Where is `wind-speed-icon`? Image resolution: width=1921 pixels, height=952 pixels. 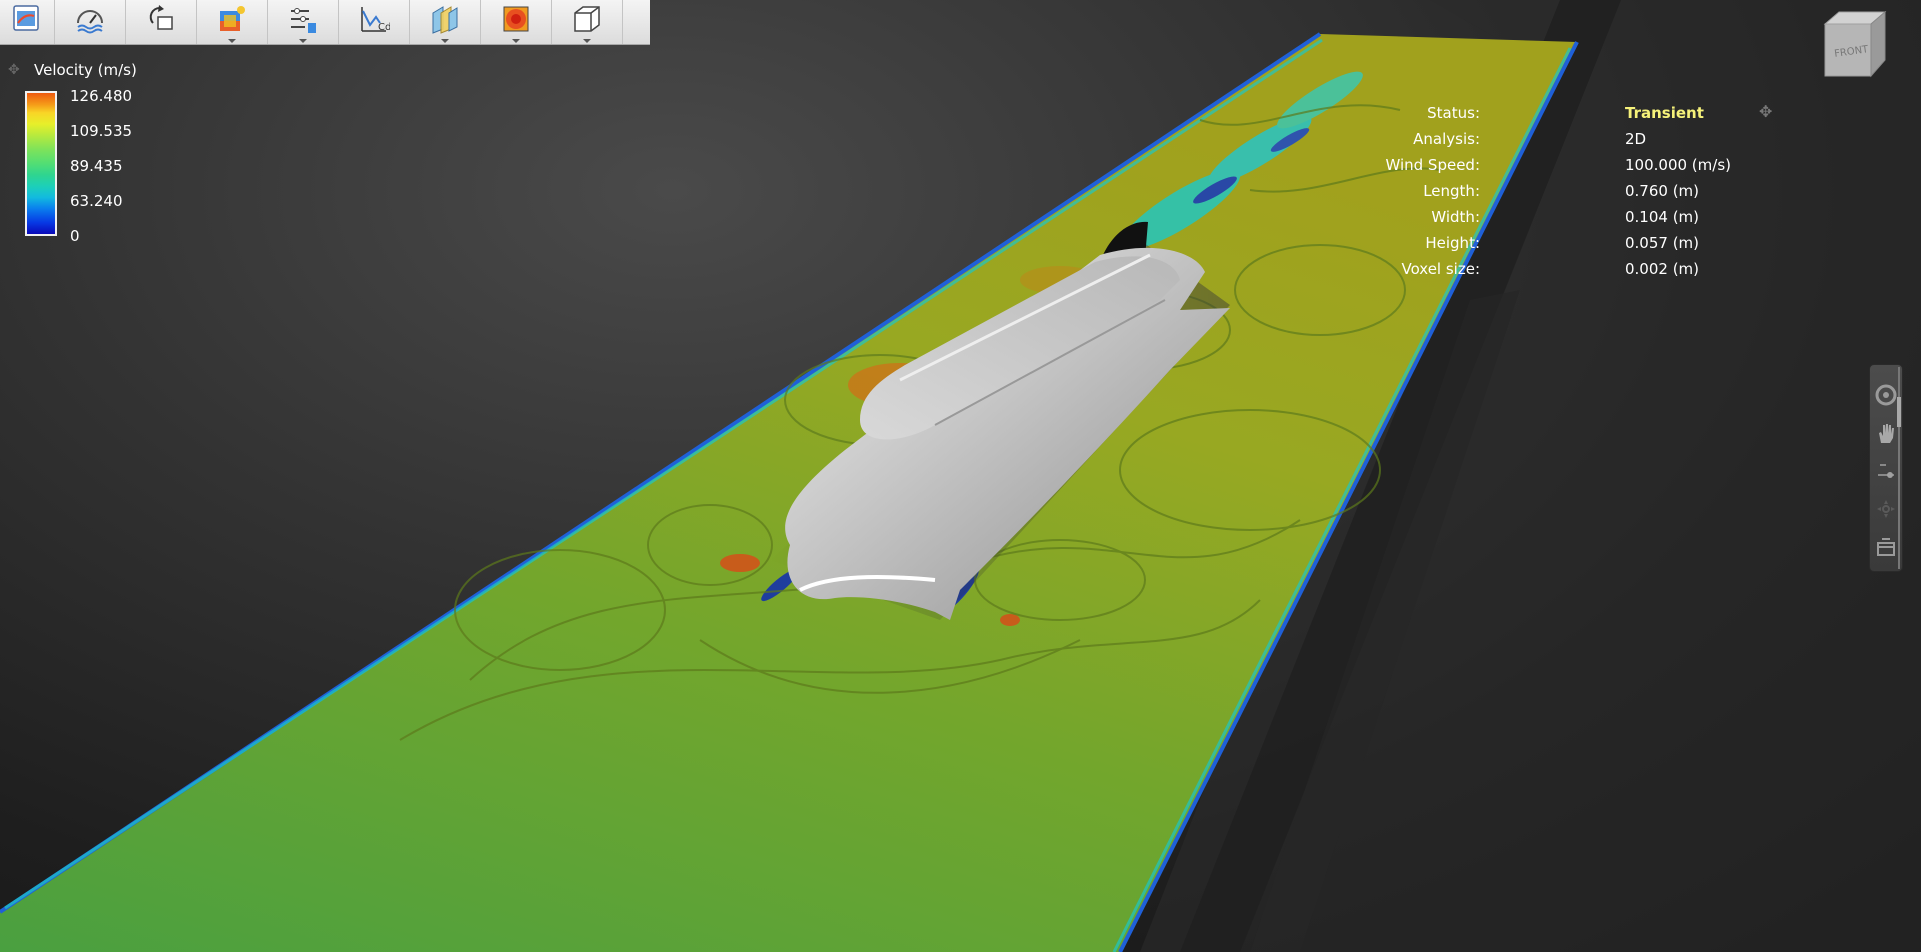
wind-speed-icon is located at coordinates (90, 22).